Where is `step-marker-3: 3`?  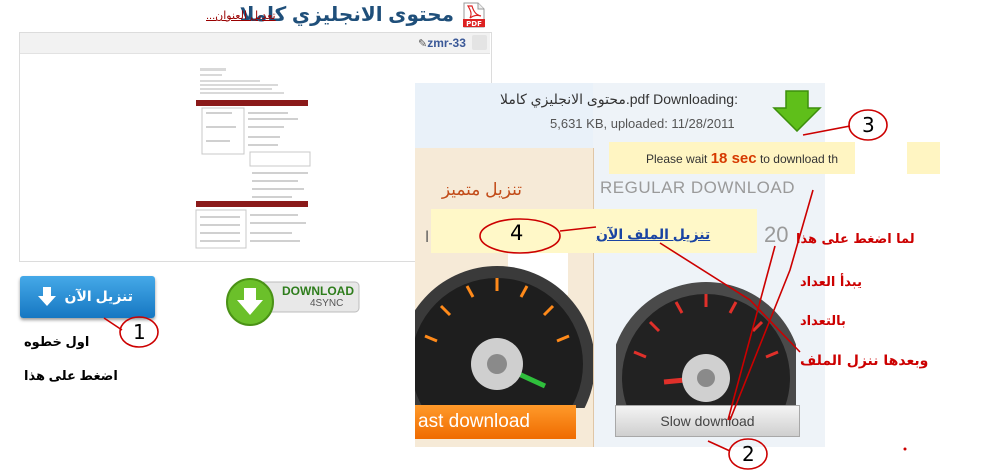
step-marker-3: 3 is located at coordinates (868, 125).